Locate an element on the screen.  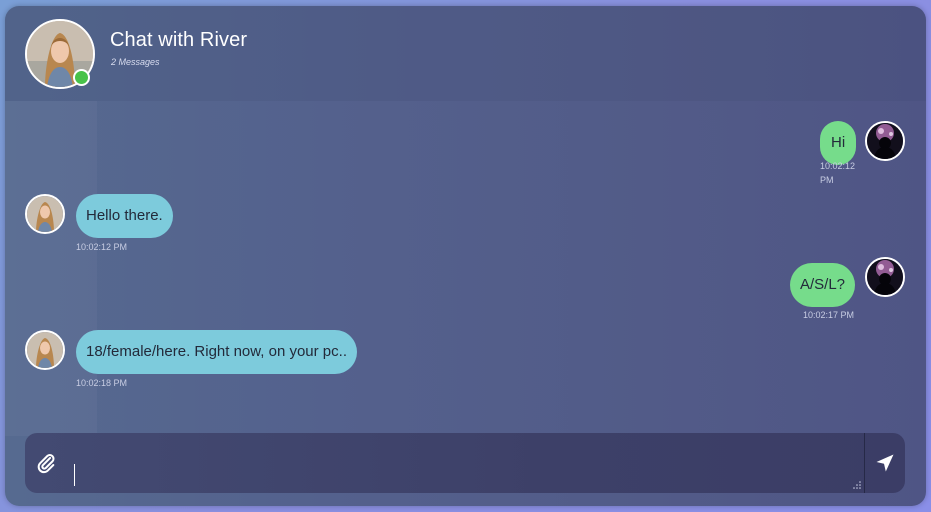
message-bubble-incoming: Hello there. is located at coordinates (124, 216).